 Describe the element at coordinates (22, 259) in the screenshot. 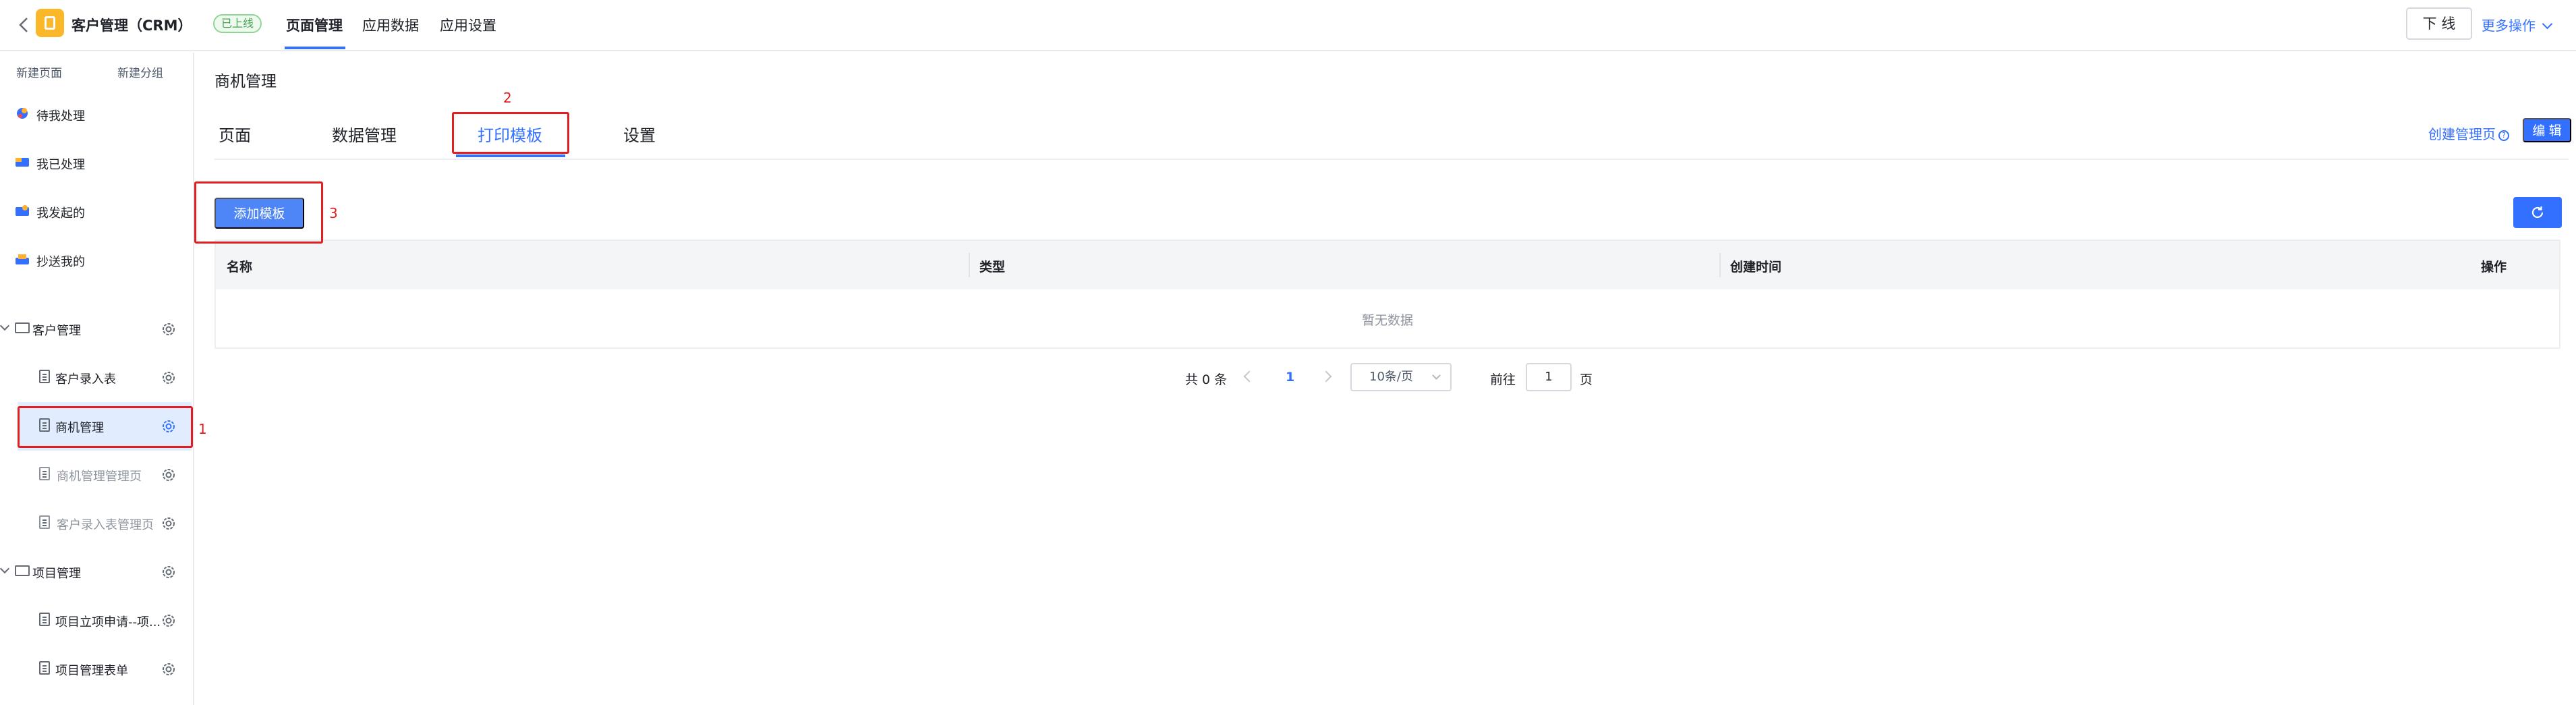

I see `cc-icon` at that location.